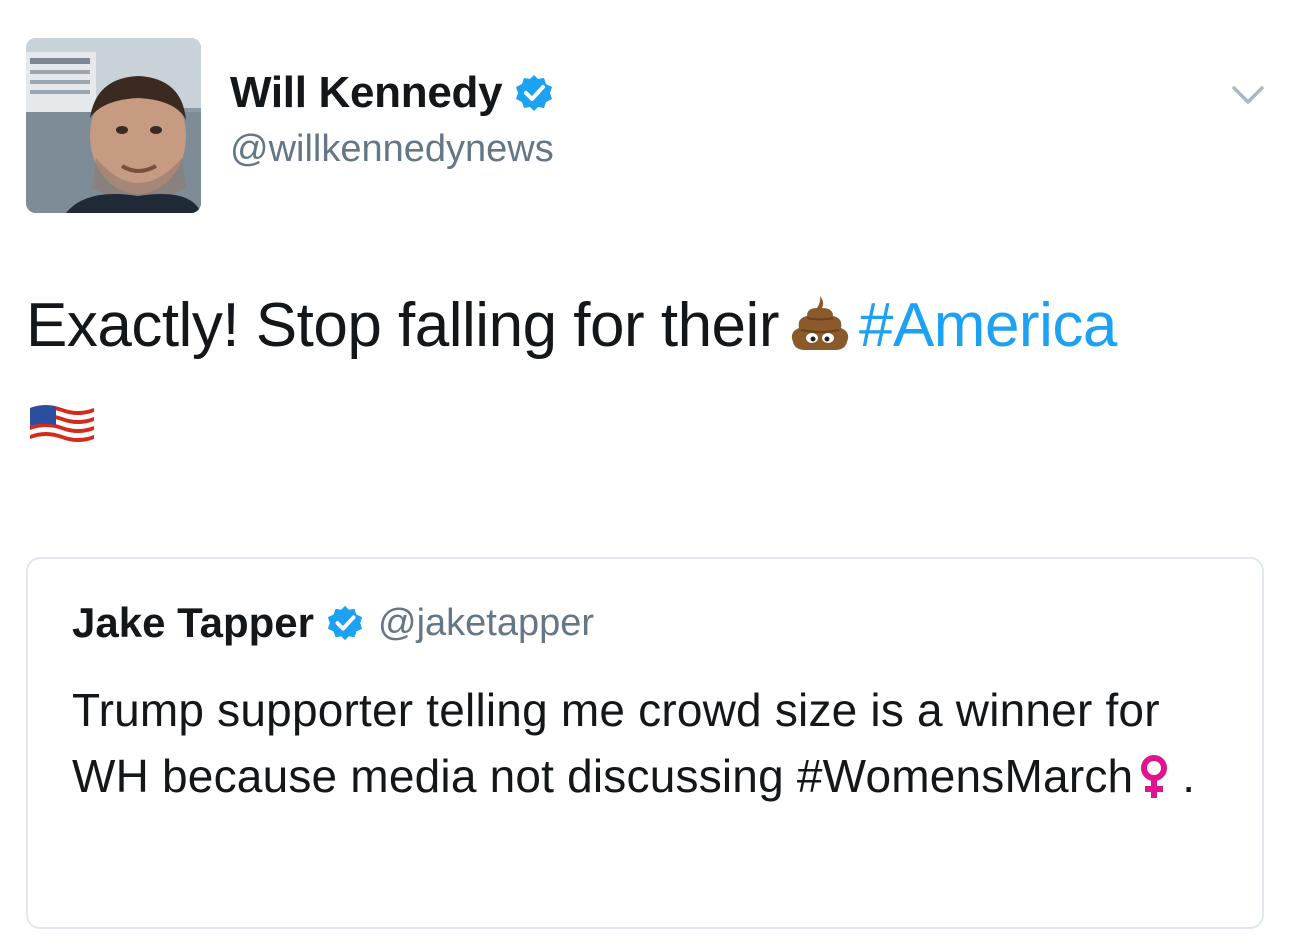 The width and height of the screenshot is (1292, 948). I want to click on avatar, so click(113, 125).